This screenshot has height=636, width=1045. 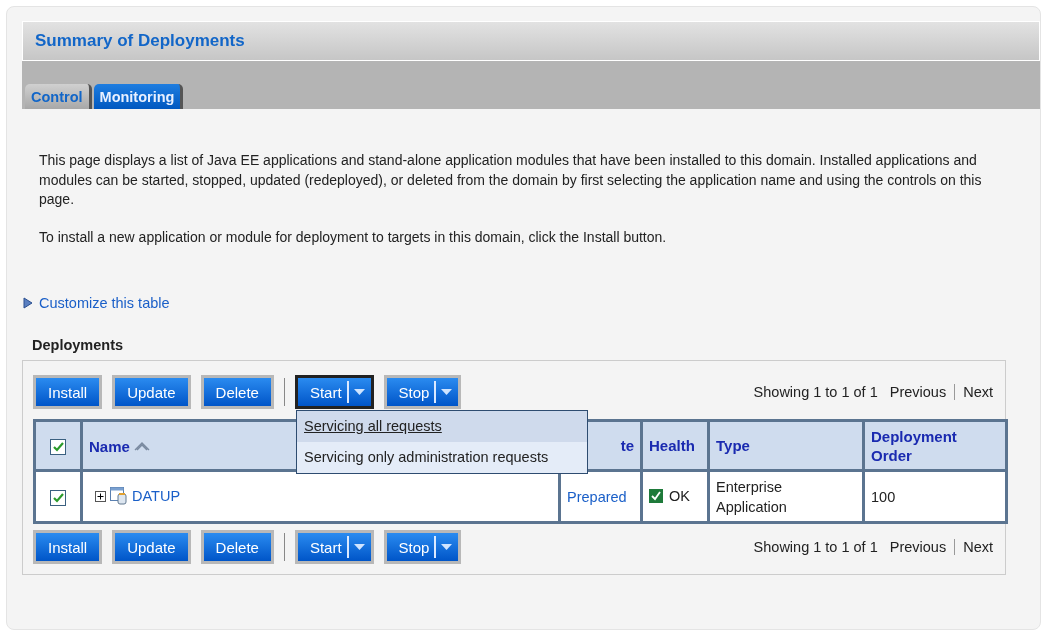 What do you see at coordinates (140, 41) in the screenshot?
I see `page-title: Summary of Deployments` at bounding box center [140, 41].